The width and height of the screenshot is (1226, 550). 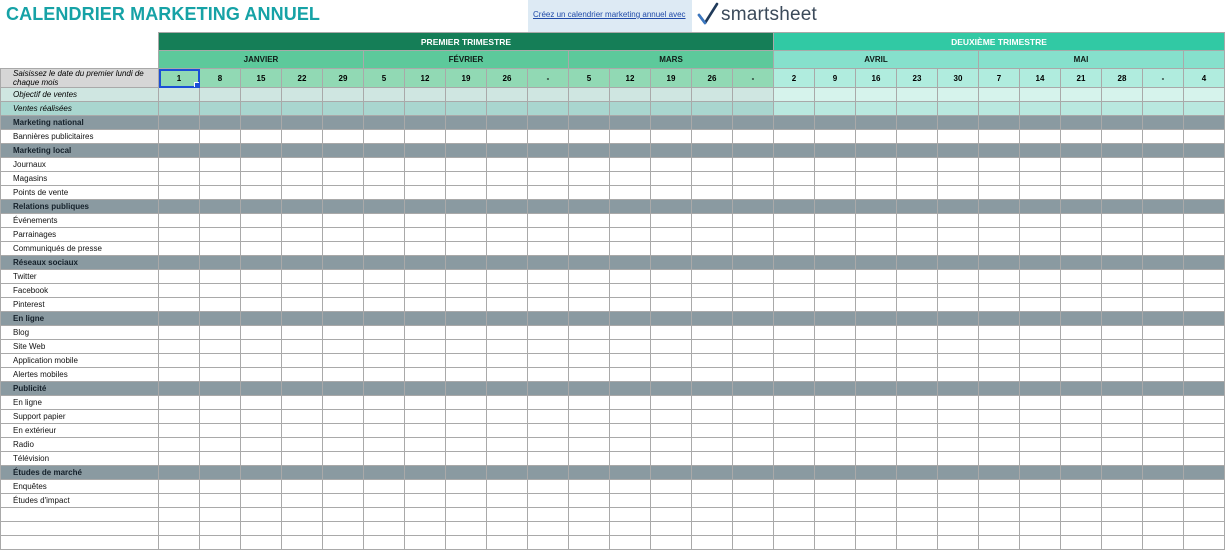 What do you see at coordinates (79, 444) in the screenshot?
I see `channel-label: Radio` at bounding box center [79, 444].